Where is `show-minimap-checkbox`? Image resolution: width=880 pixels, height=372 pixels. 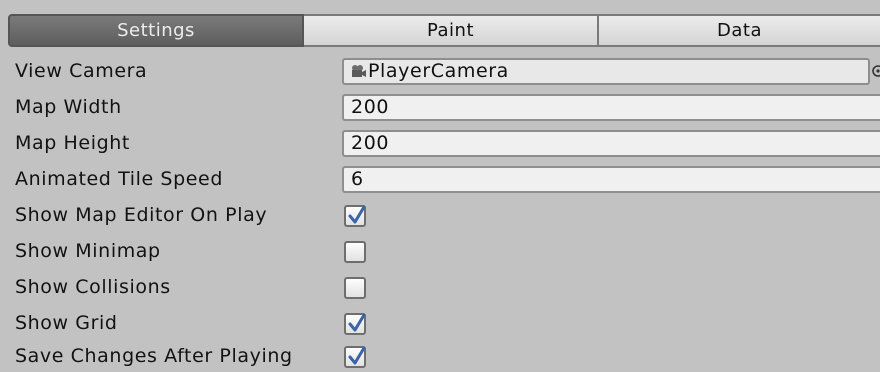 show-minimap-checkbox is located at coordinates (355, 252).